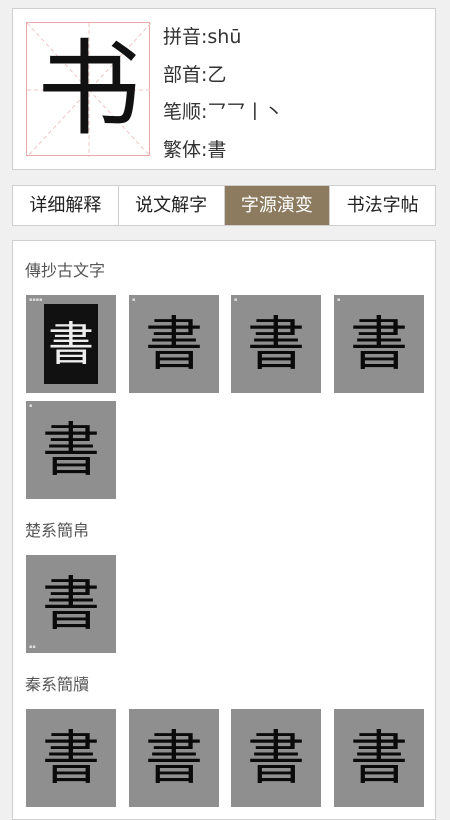 The image size is (450, 820). Describe the element at coordinates (202, 37) in the screenshot. I see `pinyin-row: 拼音:shū` at that location.